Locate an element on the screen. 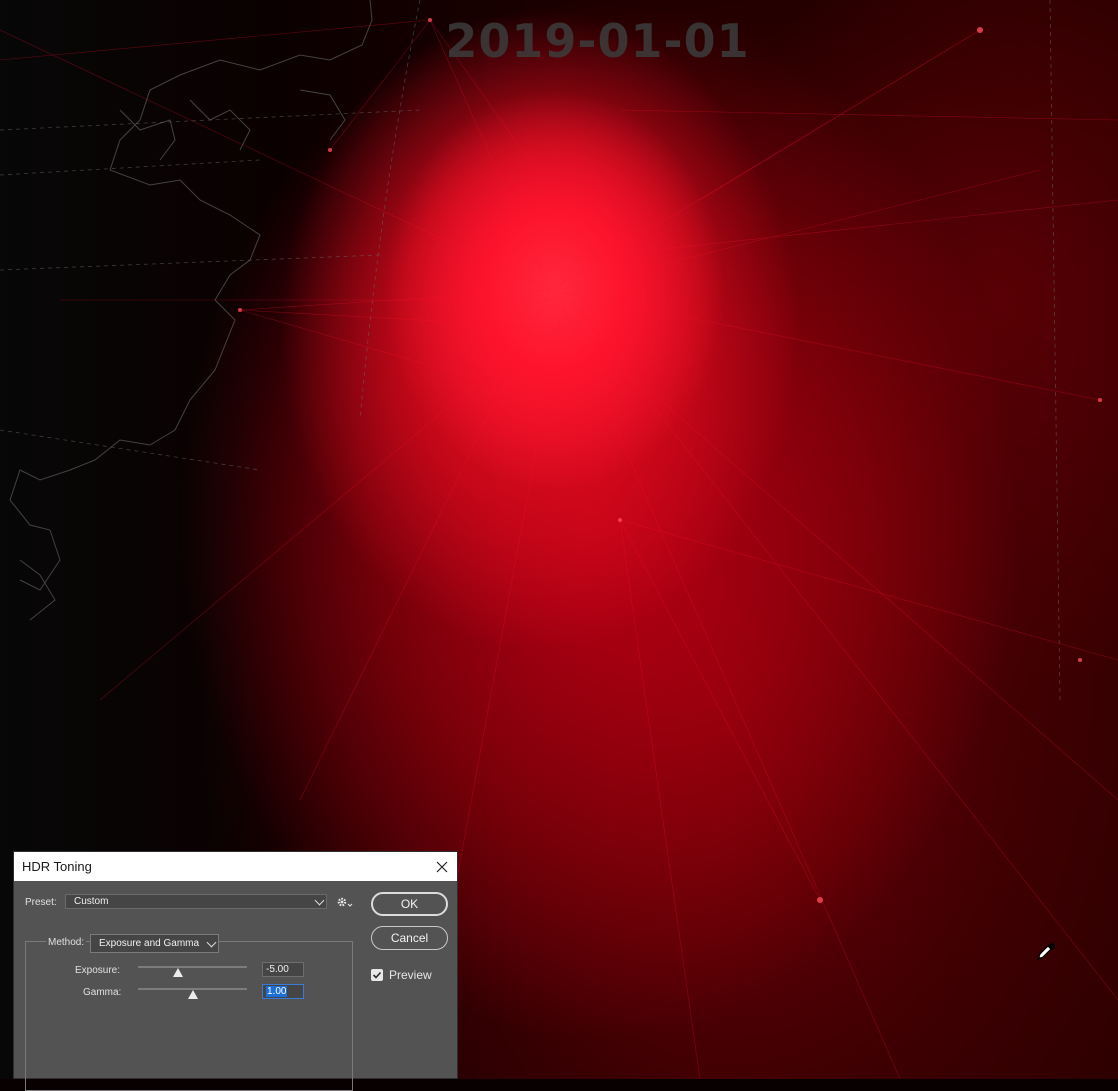  checkmark-icon is located at coordinates (377, 975).